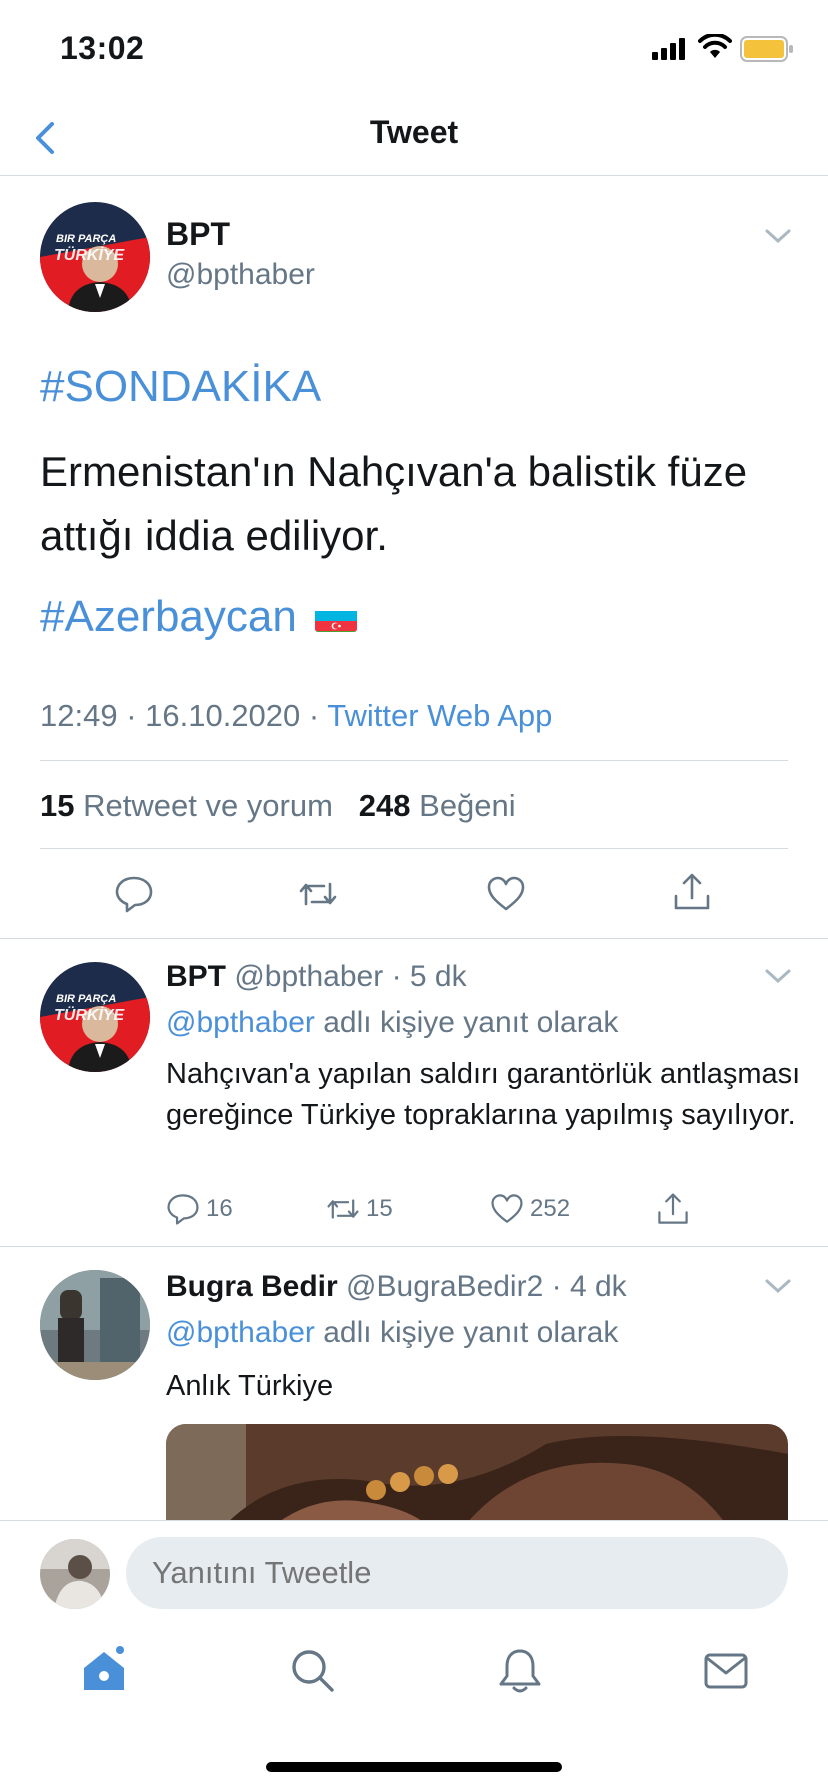 The width and height of the screenshot is (828, 1792). I want to click on wifi-icon, so click(715, 46).